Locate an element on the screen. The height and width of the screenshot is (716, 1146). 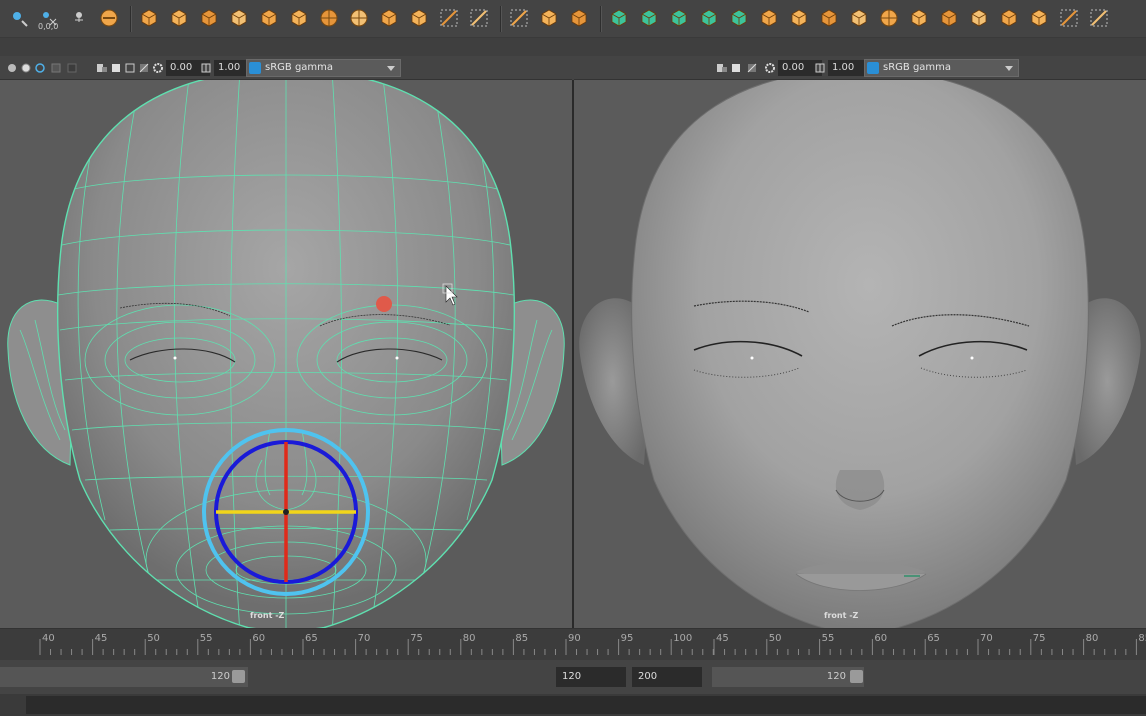
panel-gap is located at coordinates (573, 47).